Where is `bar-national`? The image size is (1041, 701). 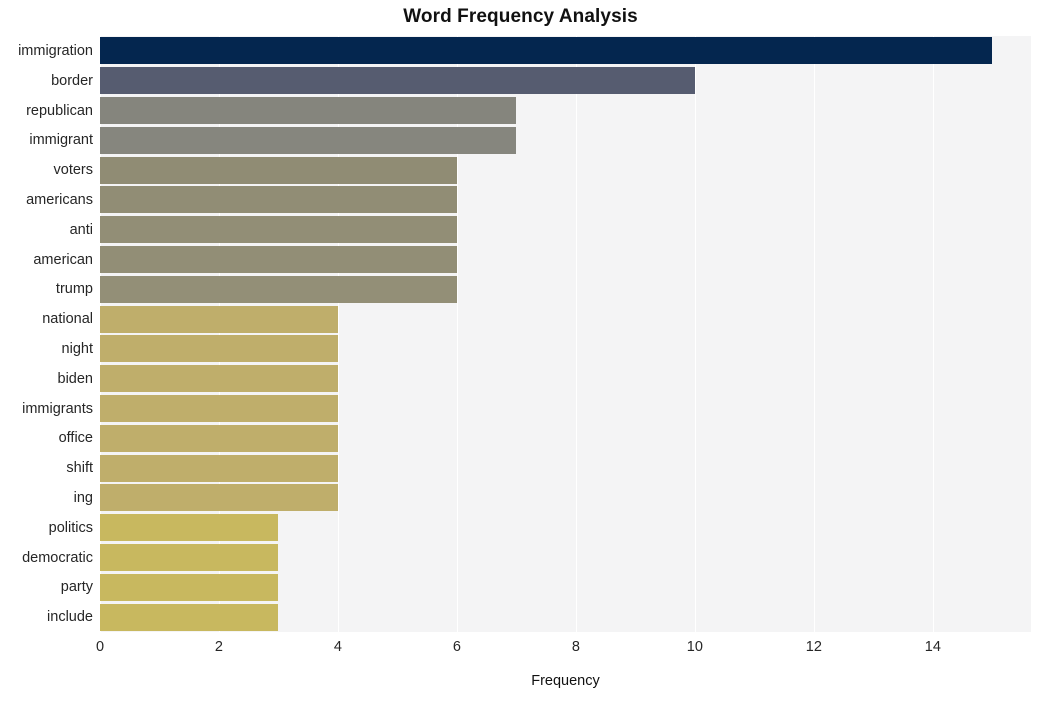
bar-national is located at coordinates (219, 319).